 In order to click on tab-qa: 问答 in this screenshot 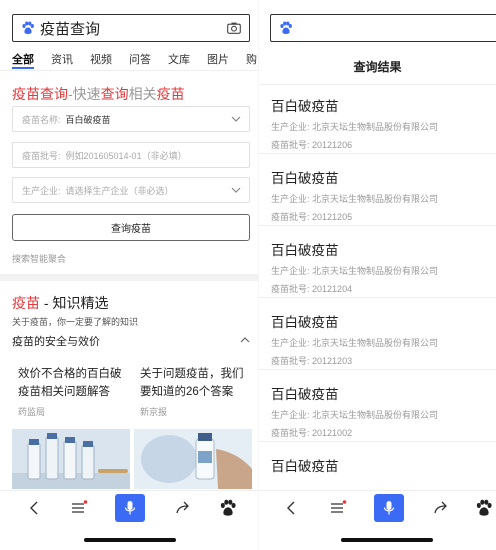, I will do `click(140, 60)`.